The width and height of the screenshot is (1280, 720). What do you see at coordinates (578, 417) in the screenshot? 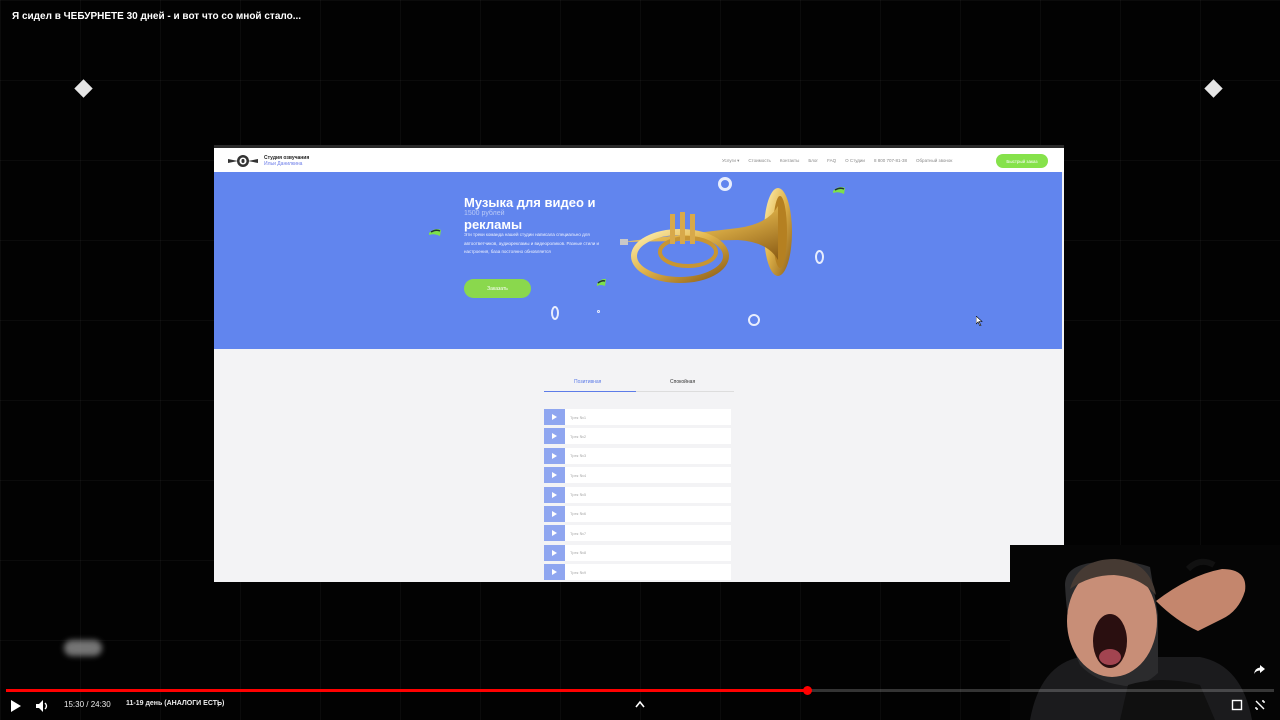
I see `track-title: Трек №1` at bounding box center [578, 417].